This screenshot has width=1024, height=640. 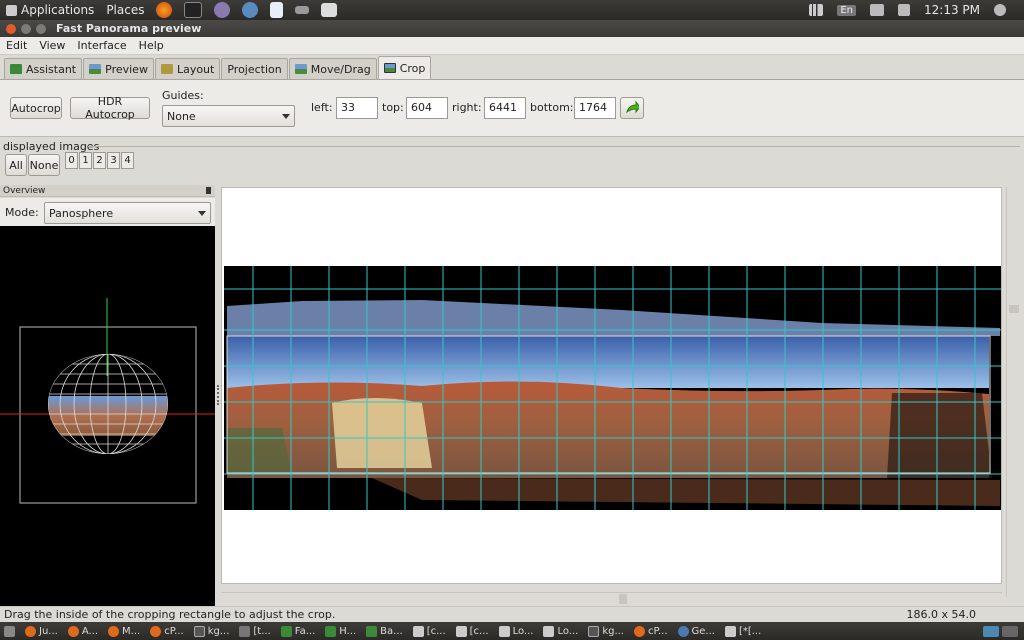 I want to click on tool-launcher-icon, so click(x=302, y=10).